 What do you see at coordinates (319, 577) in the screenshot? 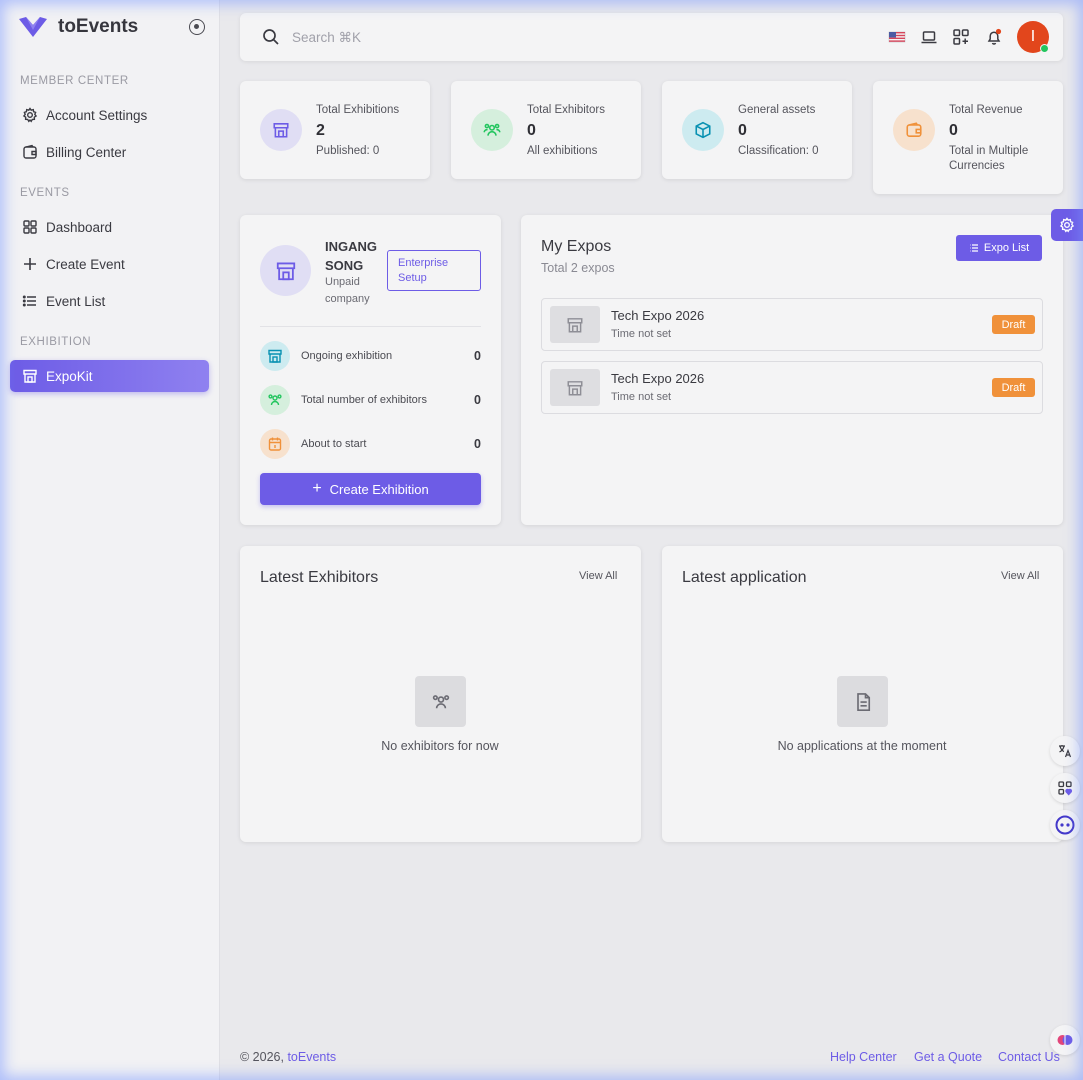
I see `latest-exhibitors-title: Latest Exhibitors` at bounding box center [319, 577].